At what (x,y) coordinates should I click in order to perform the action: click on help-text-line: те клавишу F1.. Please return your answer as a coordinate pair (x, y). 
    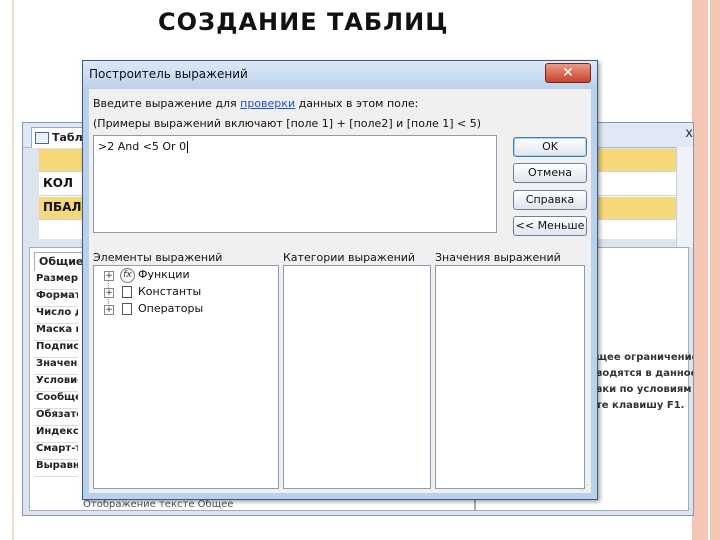
    Looking at the image, I should click on (640, 405).